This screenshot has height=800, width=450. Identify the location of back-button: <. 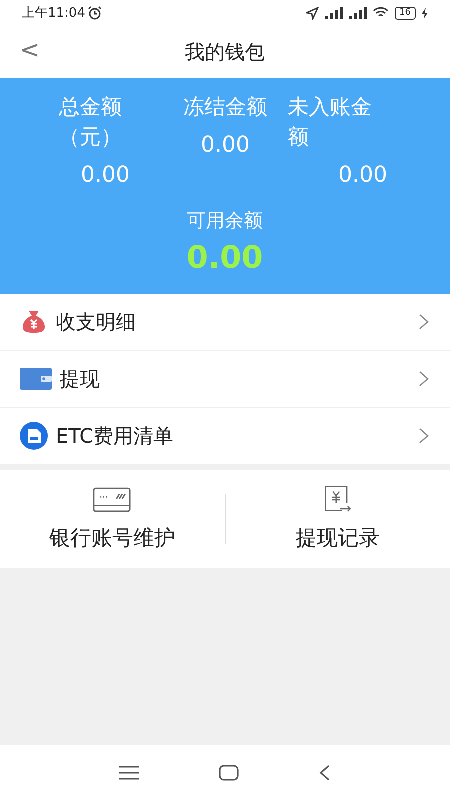
(30, 50).